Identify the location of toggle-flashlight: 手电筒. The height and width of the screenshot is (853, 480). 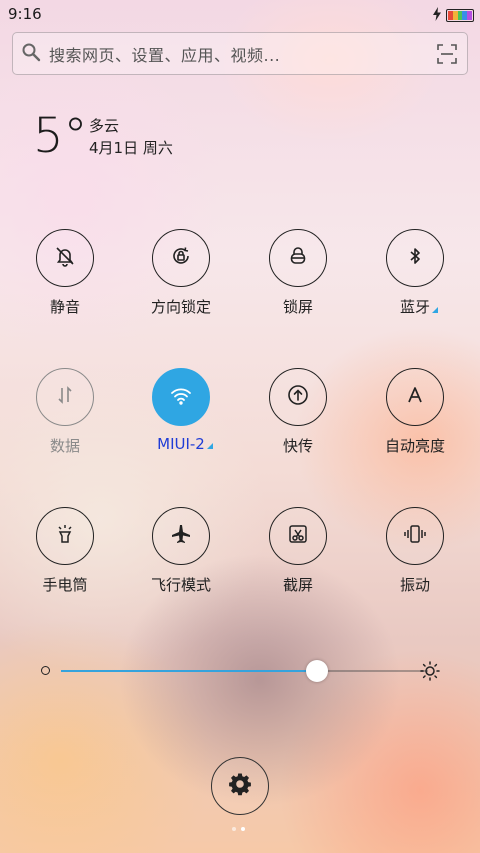
(65, 551).